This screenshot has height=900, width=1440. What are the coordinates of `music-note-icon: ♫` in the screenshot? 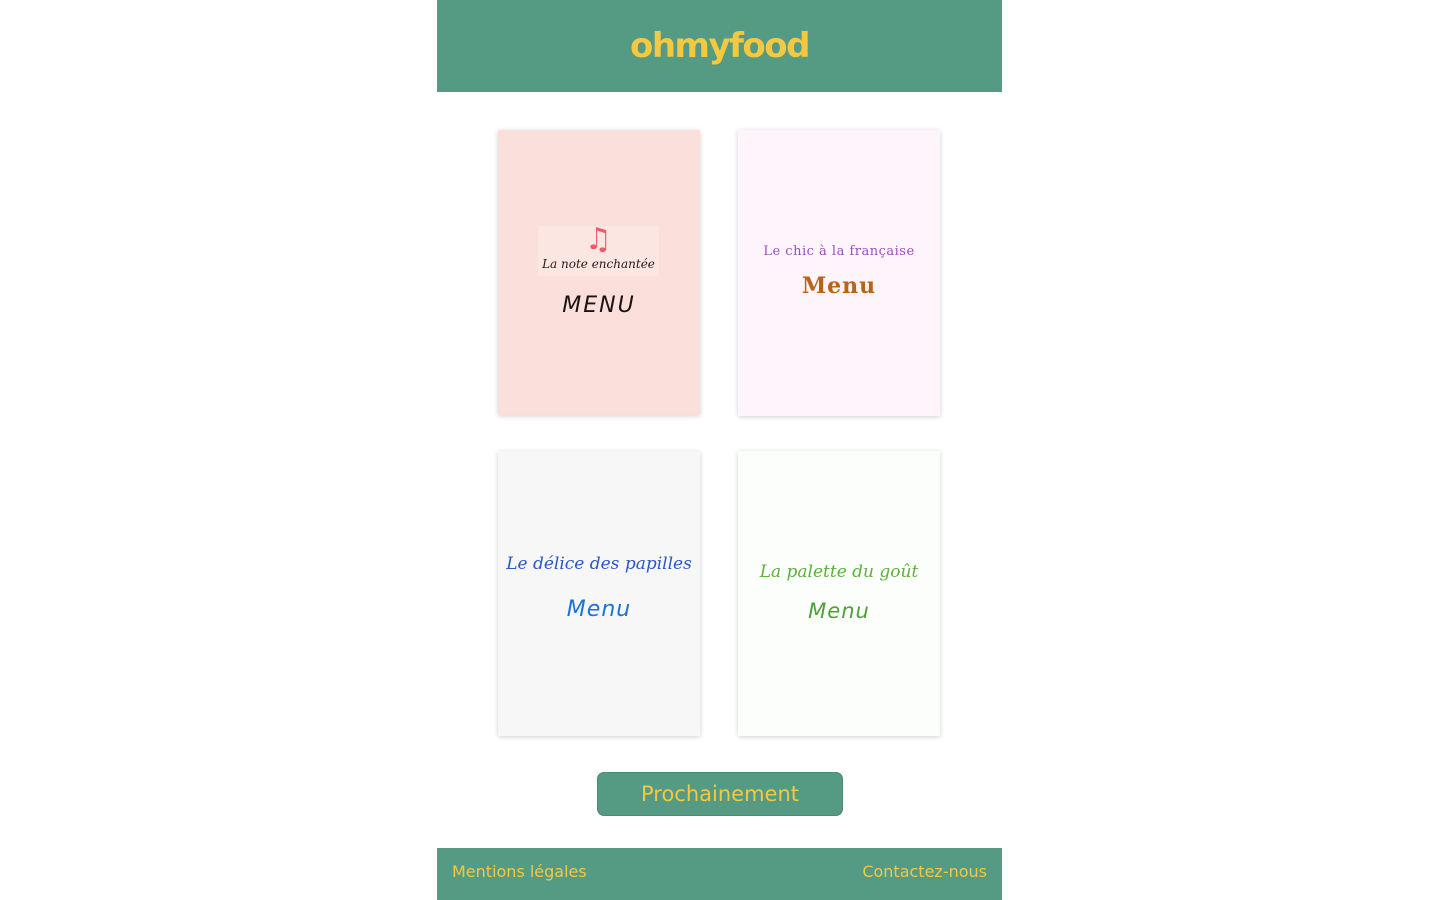 It's located at (598, 239).